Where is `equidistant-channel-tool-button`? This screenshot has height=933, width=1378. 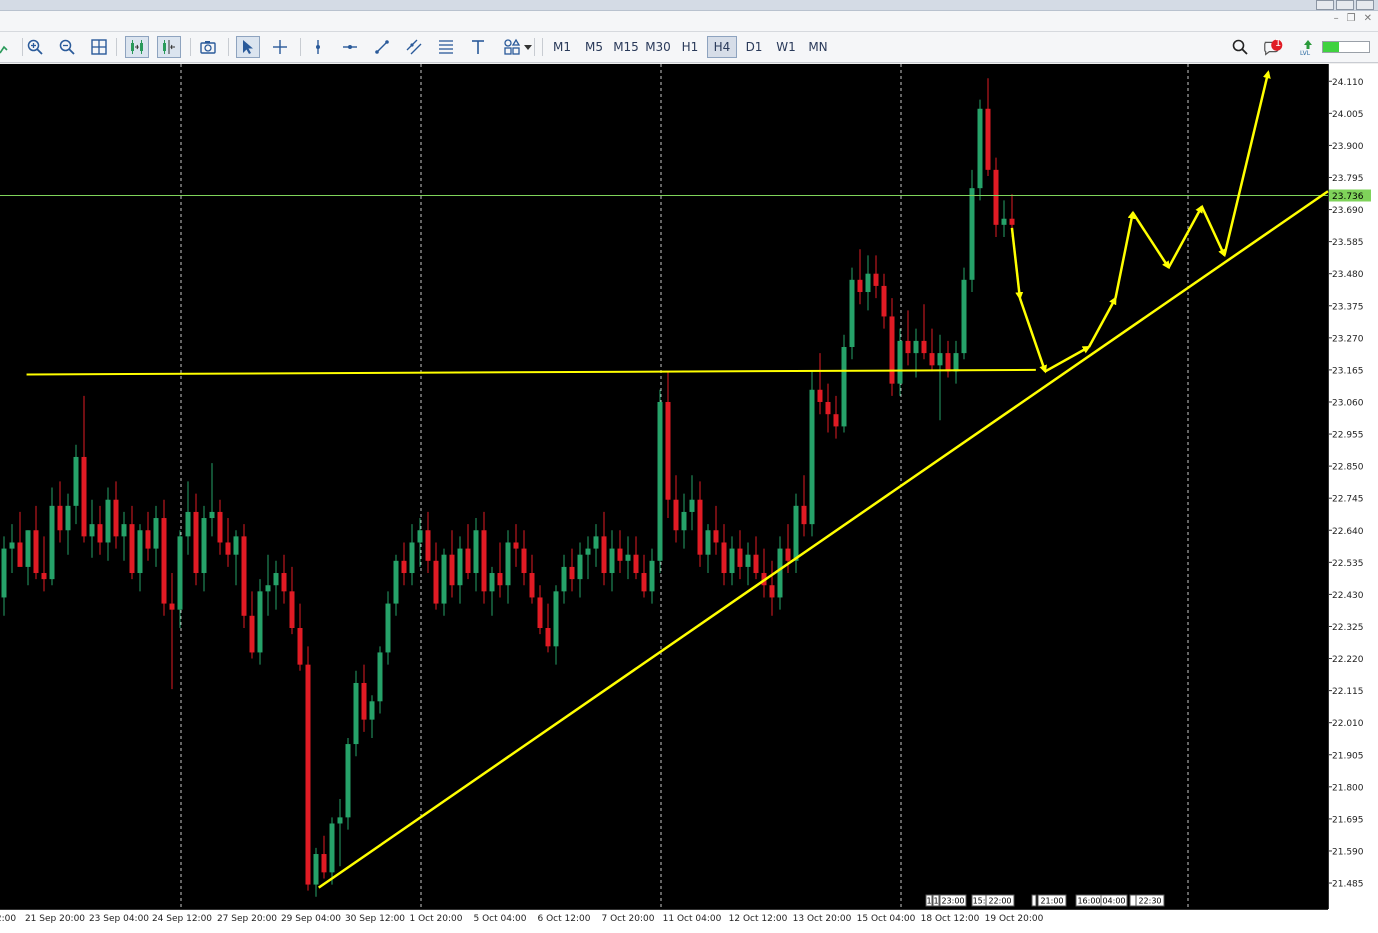
equidistant-channel-tool-button is located at coordinates (414, 47).